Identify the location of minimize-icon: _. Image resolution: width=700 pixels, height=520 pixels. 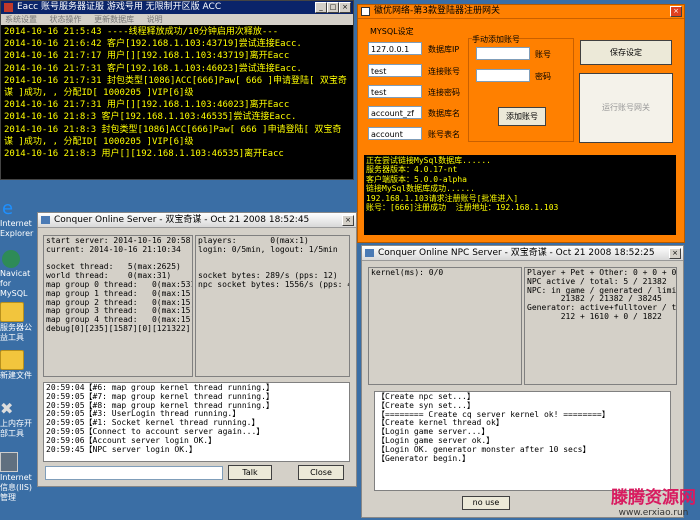
(321, 7).